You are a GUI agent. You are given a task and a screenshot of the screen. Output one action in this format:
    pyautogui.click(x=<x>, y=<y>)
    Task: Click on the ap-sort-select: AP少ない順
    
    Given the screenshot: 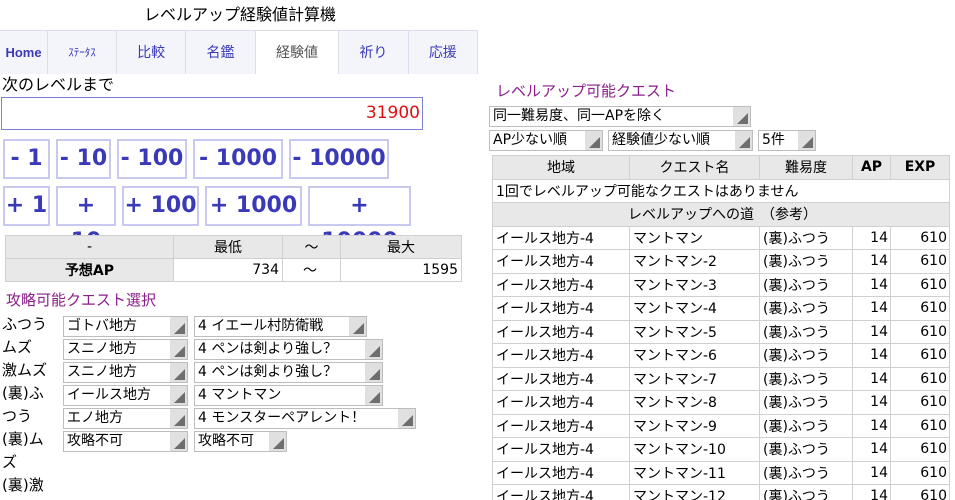 What is the action you would take?
    pyautogui.click(x=546, y=140)
    